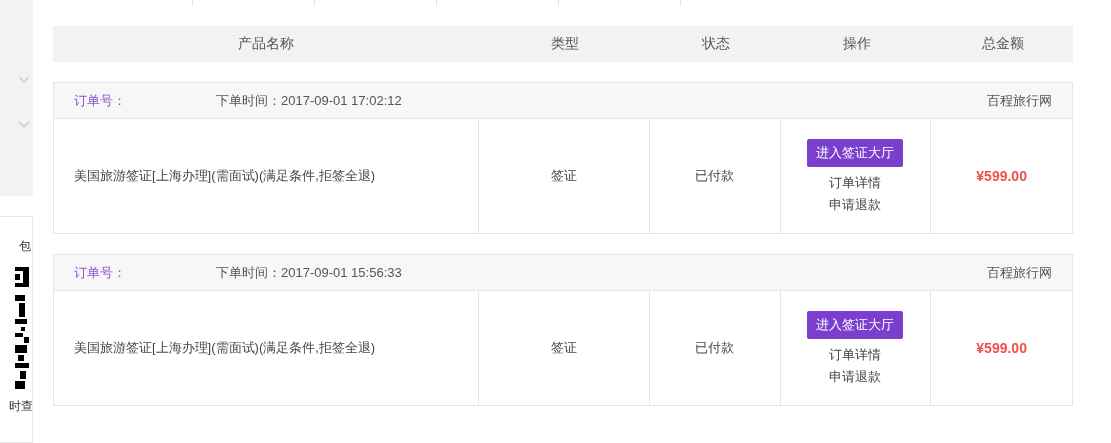 The image size is (1111, 443). I want to click on column-header: 总金额, so click(1002, 44).